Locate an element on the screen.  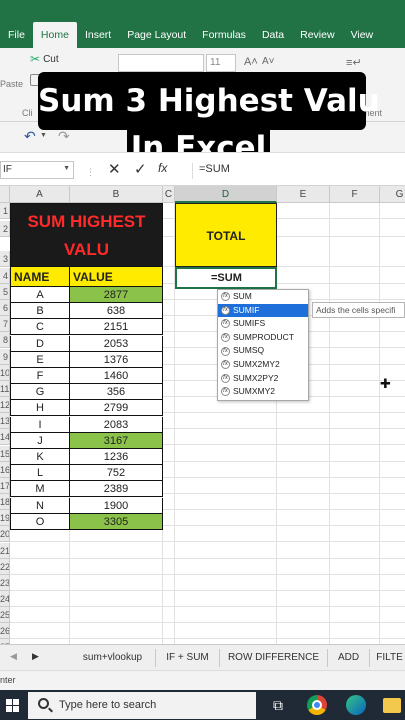
decrease-font-icon: A˅ is located at coordinates (268, 61).